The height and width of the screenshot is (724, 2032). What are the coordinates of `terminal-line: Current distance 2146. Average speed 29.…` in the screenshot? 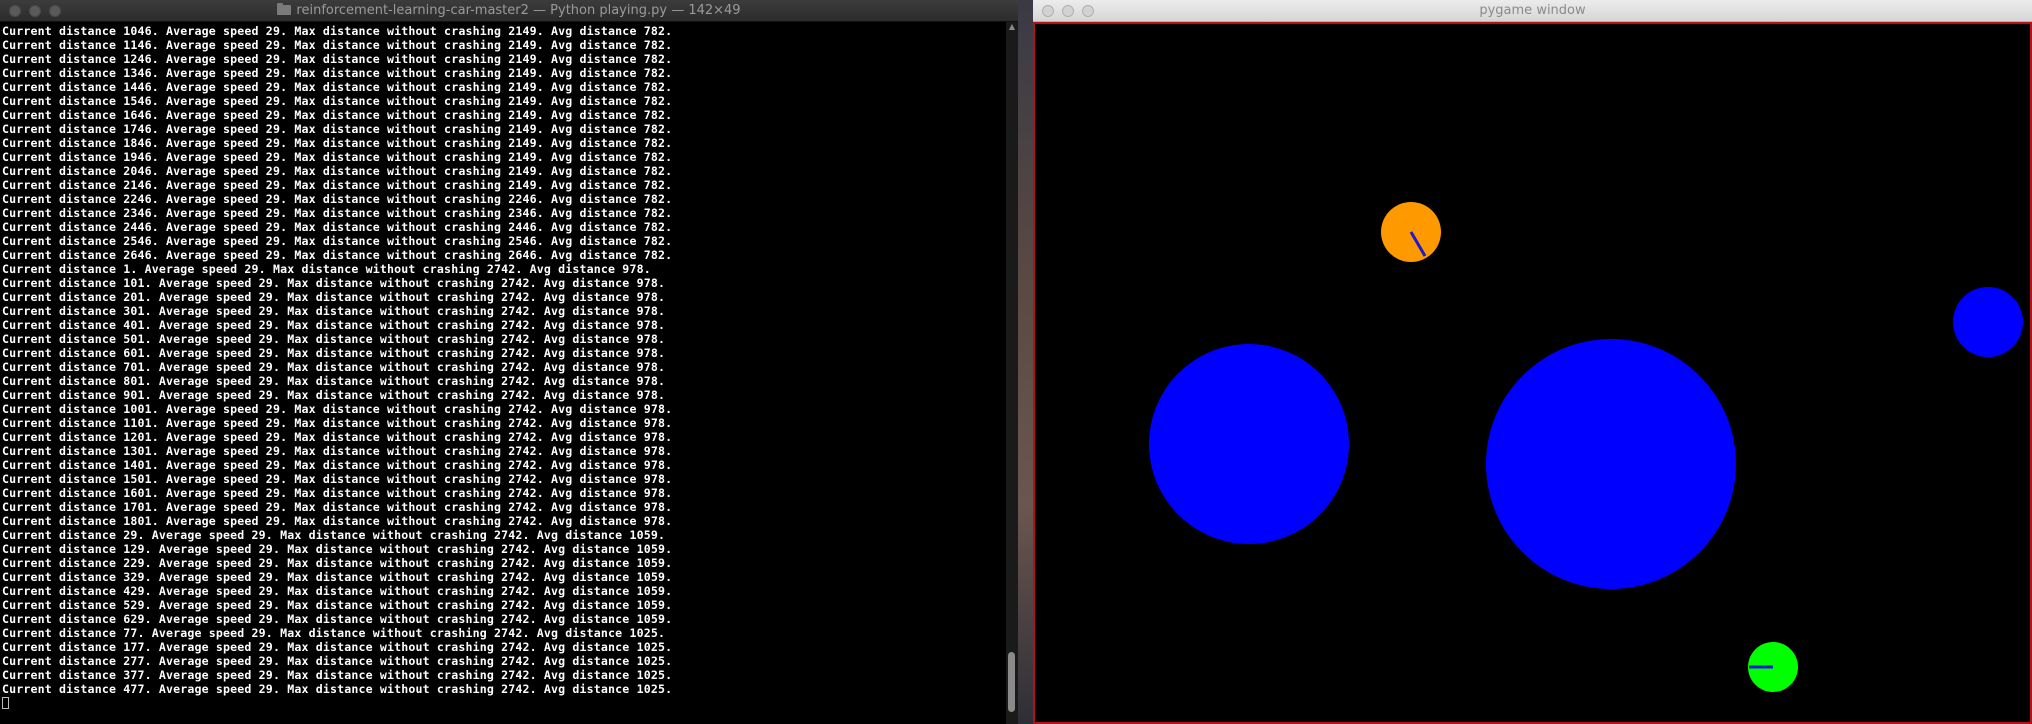 It's located at (337, 185).